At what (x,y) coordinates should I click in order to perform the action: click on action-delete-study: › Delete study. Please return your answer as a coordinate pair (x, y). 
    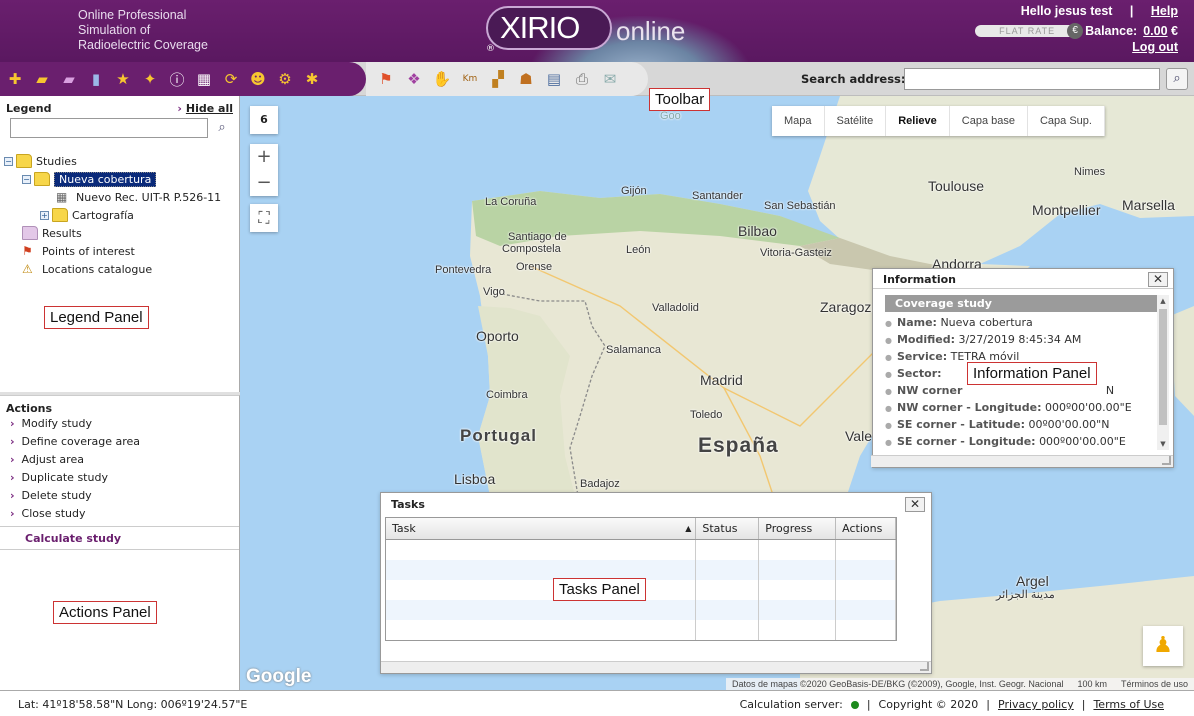
    Looking at the image, I should click on (119, 495).